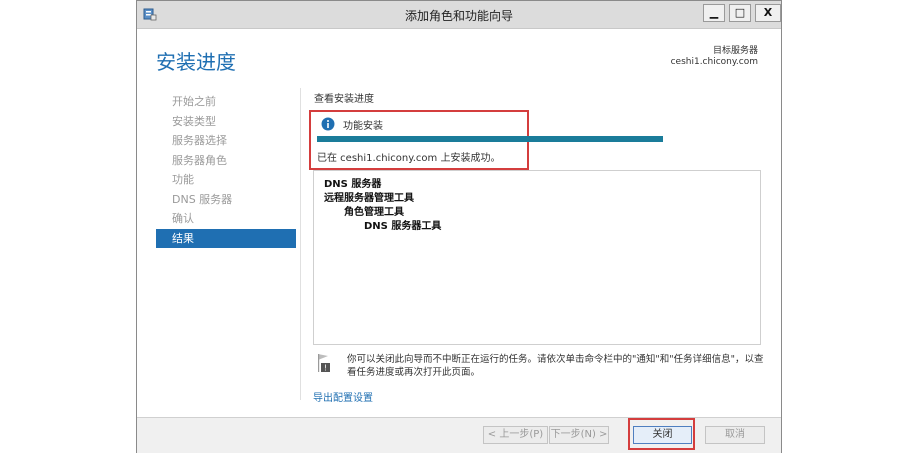  What do you see at coordinates (226, 219) in the screenshot?
I see `step-confirmation: 确认` at bounding box center [226, 219].